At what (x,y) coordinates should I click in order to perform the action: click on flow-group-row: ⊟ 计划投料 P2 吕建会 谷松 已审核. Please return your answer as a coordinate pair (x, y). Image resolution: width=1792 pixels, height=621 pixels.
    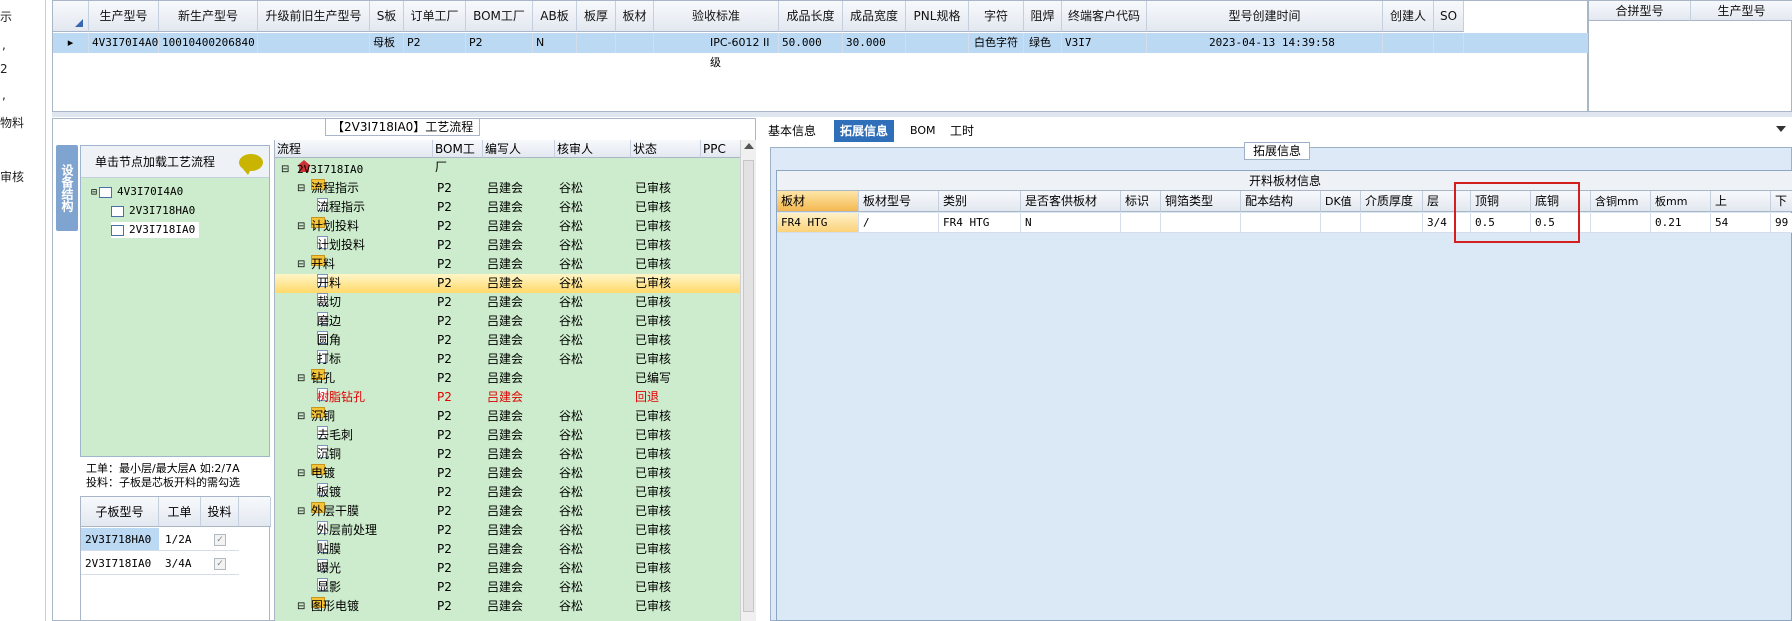
    Looking at the image, I should click on (507, 226).